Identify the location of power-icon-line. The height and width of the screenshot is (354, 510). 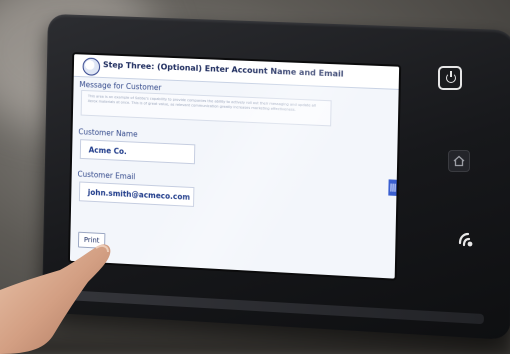
(451, 74).